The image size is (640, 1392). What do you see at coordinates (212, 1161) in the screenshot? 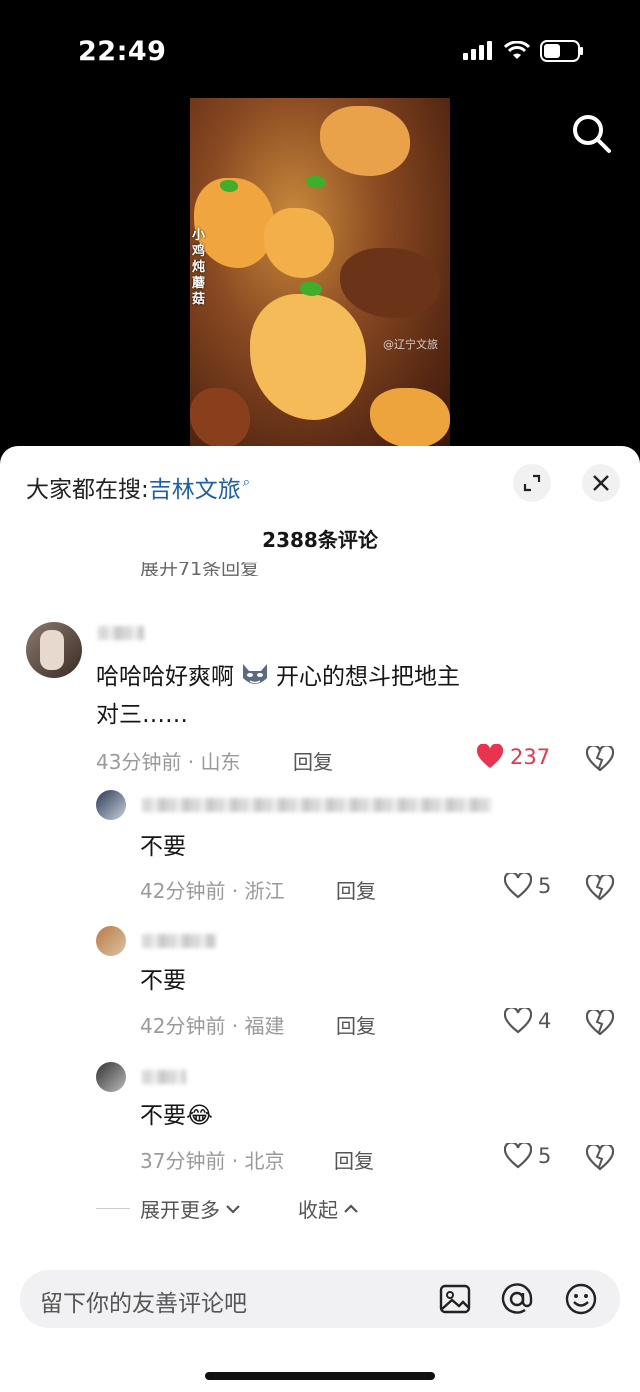
I see `reply-meta: 37分钟前 · 北京` at bounding box center [212, 1161].